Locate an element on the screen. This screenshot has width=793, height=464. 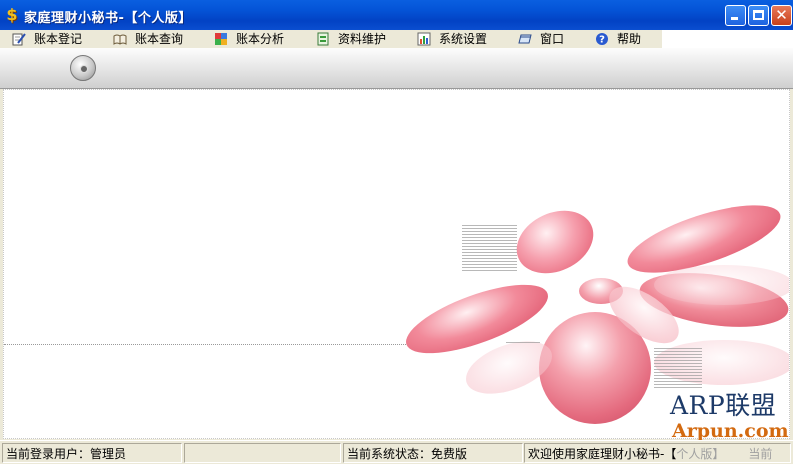
menu-system-settings: 系统设置 is located at coordinates (452, 39).